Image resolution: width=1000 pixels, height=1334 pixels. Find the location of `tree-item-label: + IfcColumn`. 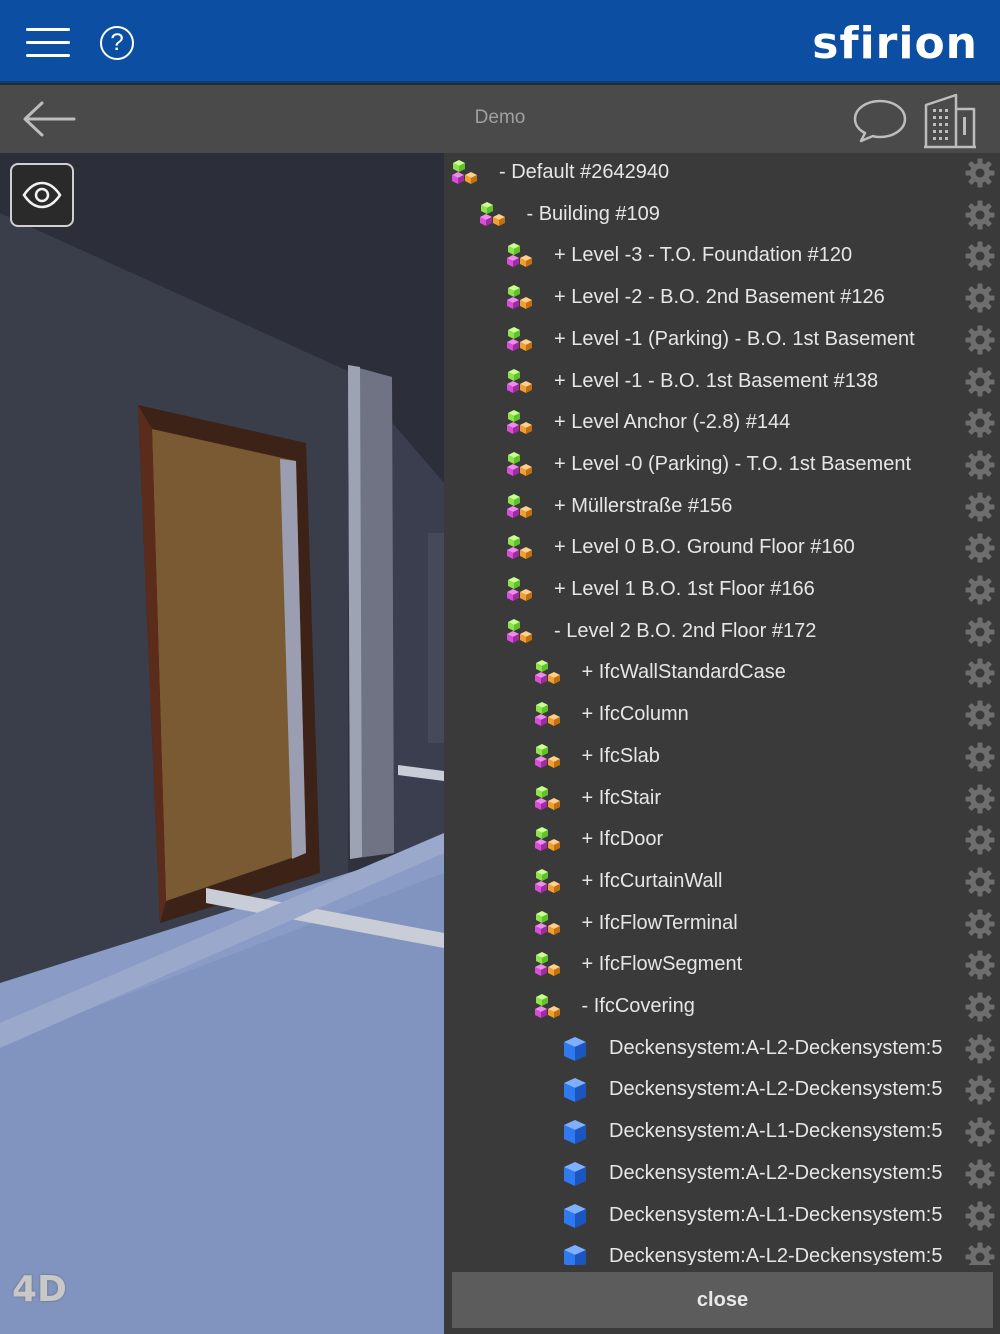

tree-item-label: + IfcColumn is located at coordinates (635, 714).